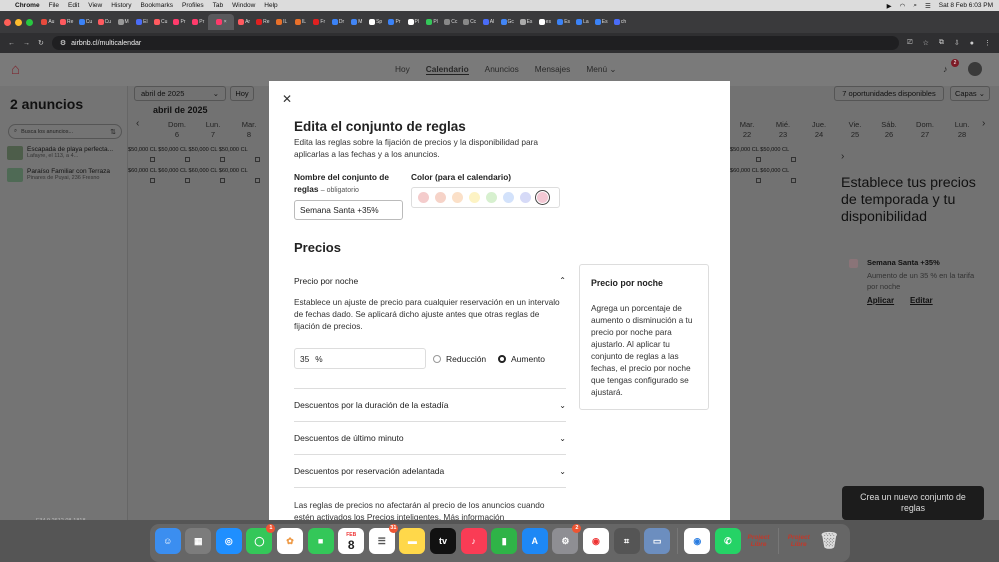 The width and height of the screenshot is (999, 562). What do you see at coordinates (402, 69) in the screenshot?
I see `nav-hoy: Hoy` at bounding box center [402, 69].